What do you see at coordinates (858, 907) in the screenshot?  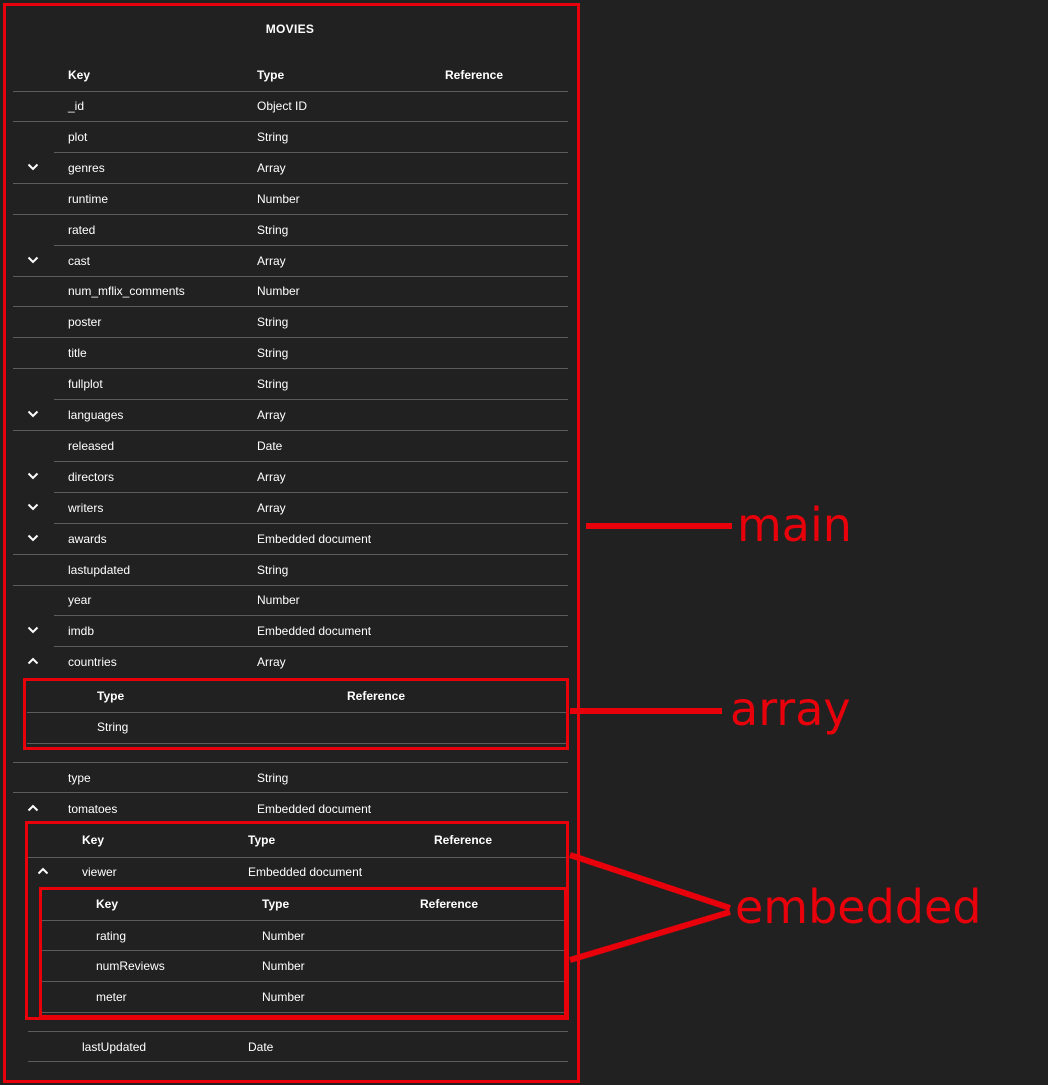 I see `annotation-label-embedded: embedded` at bounding box center [858, 907].